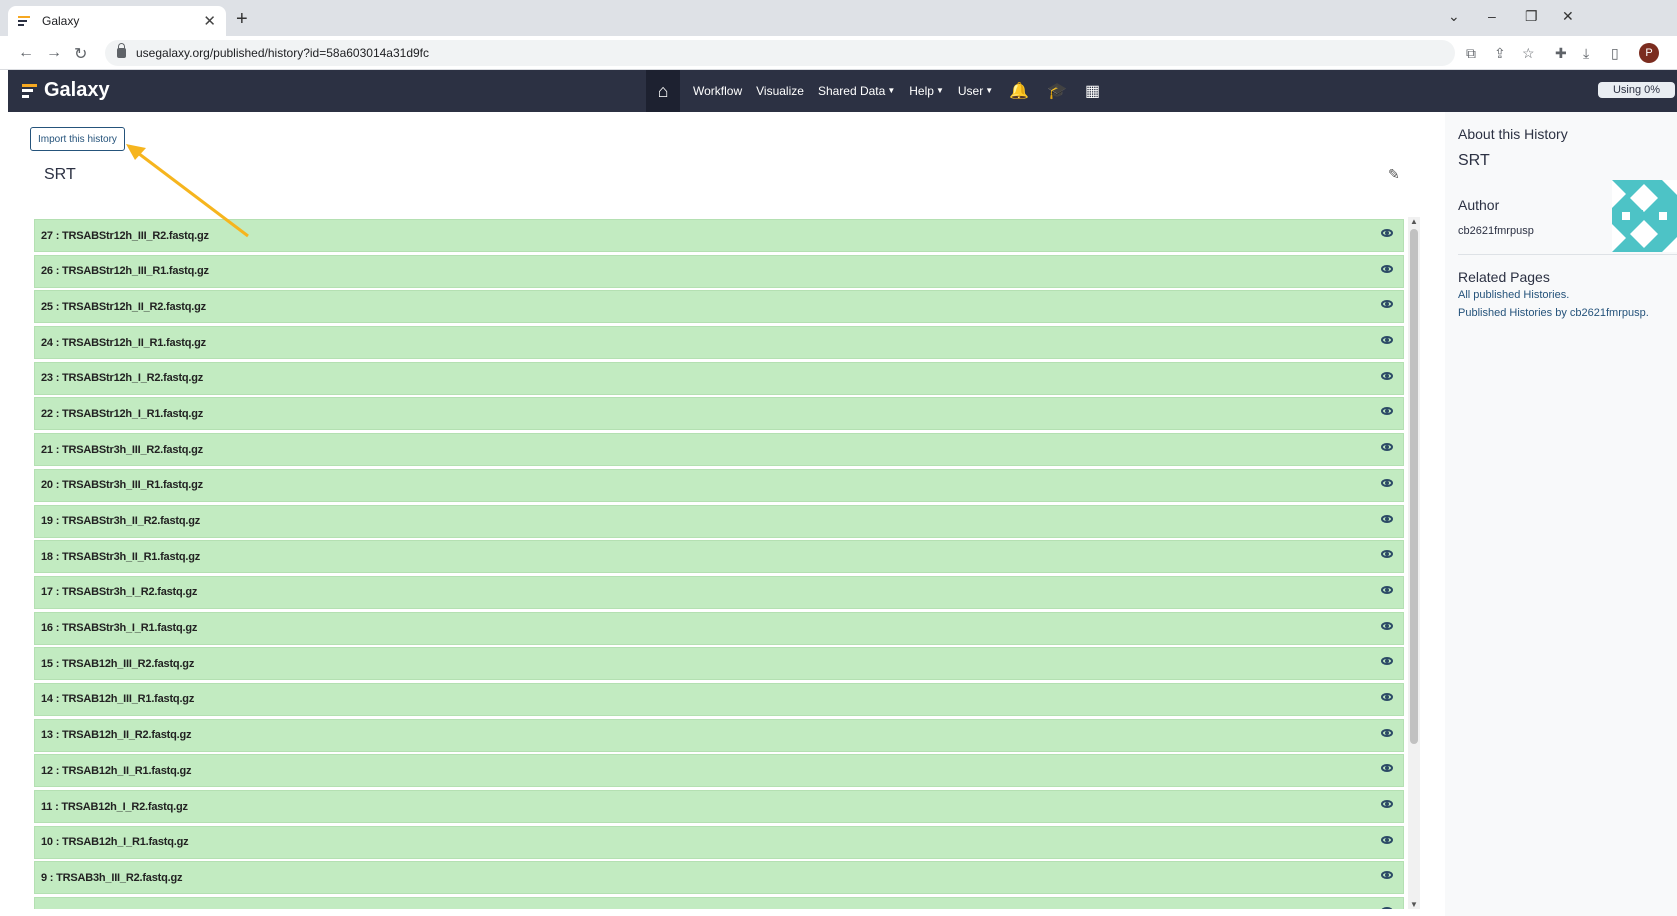 This screenshot has height=916, width=1677. What do you see at coordinates (719, 378) in the screenshot?
I see `dataset-item: 23 : TRSABStr12h_I_R2.fastq.gz` at bounding box center [719, 378].